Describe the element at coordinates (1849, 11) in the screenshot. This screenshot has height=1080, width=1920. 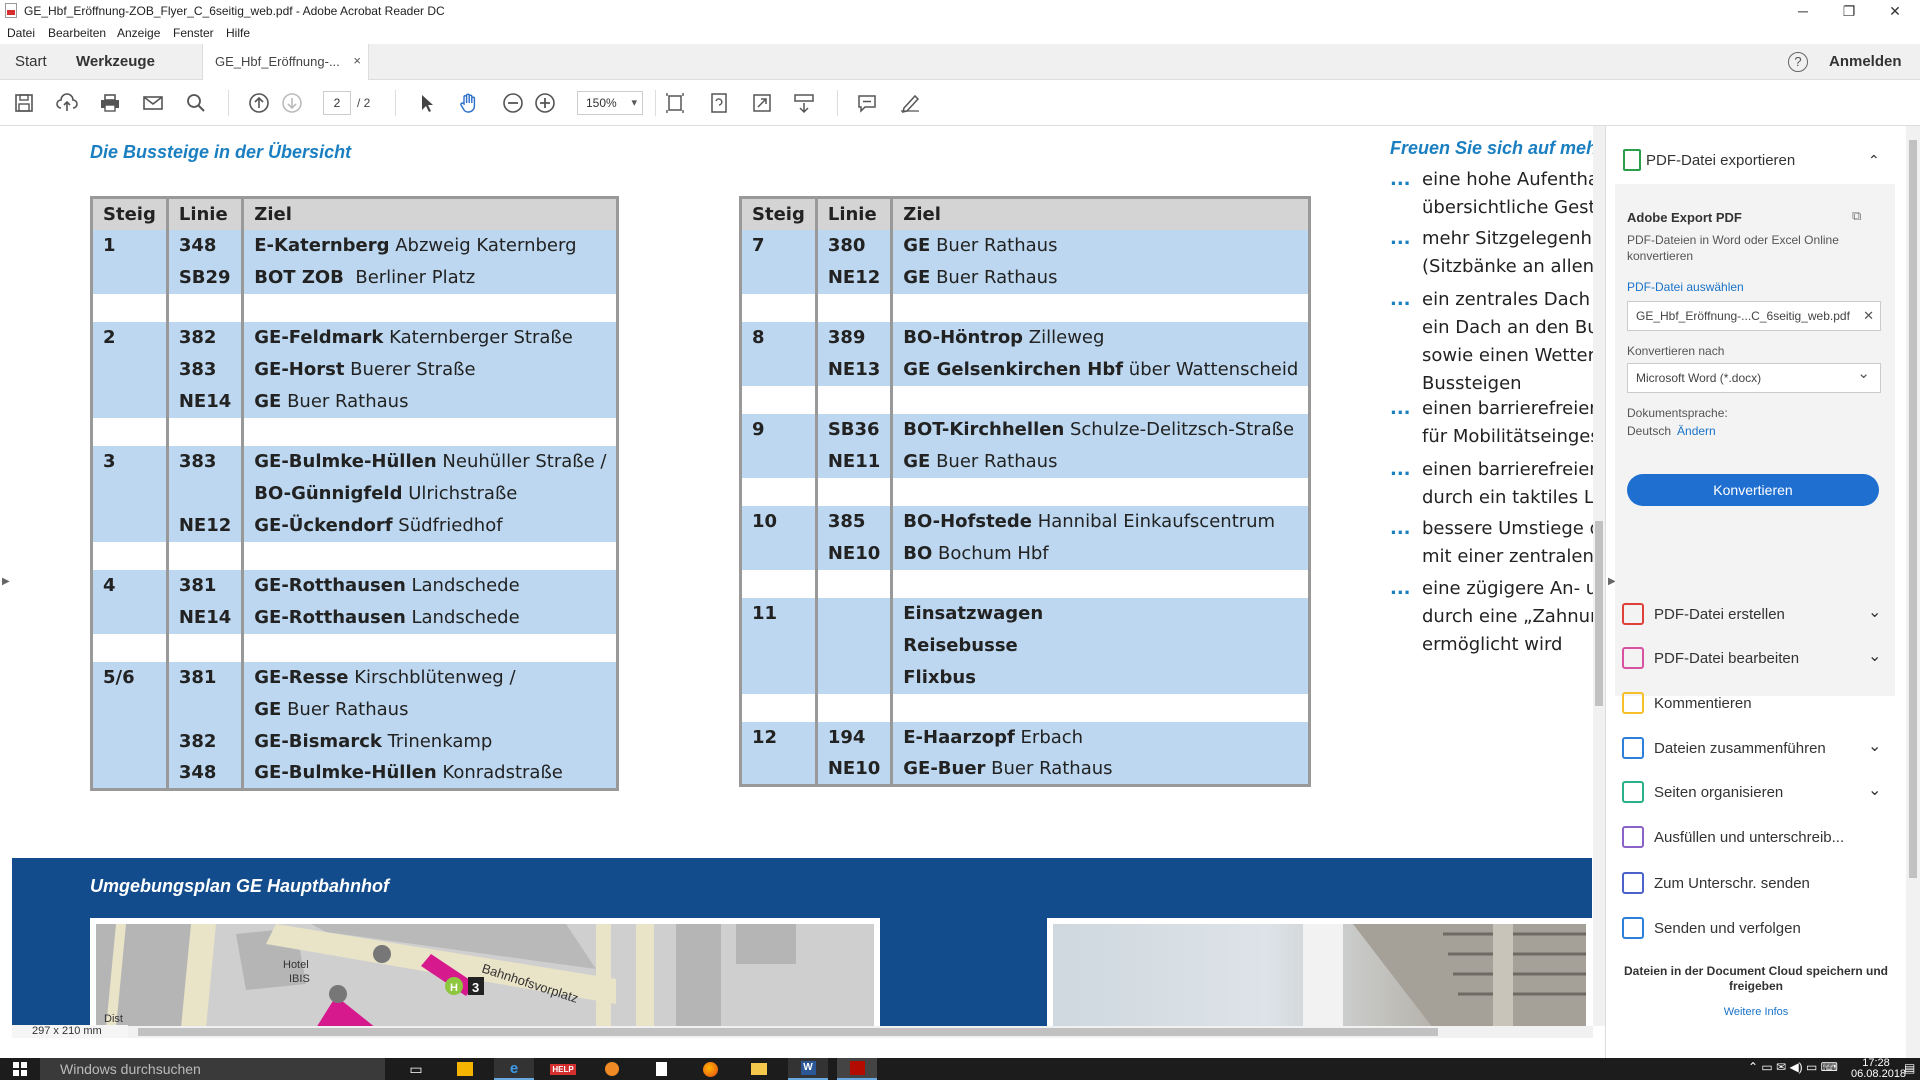
I see `maximize-button: ❐` at that location.